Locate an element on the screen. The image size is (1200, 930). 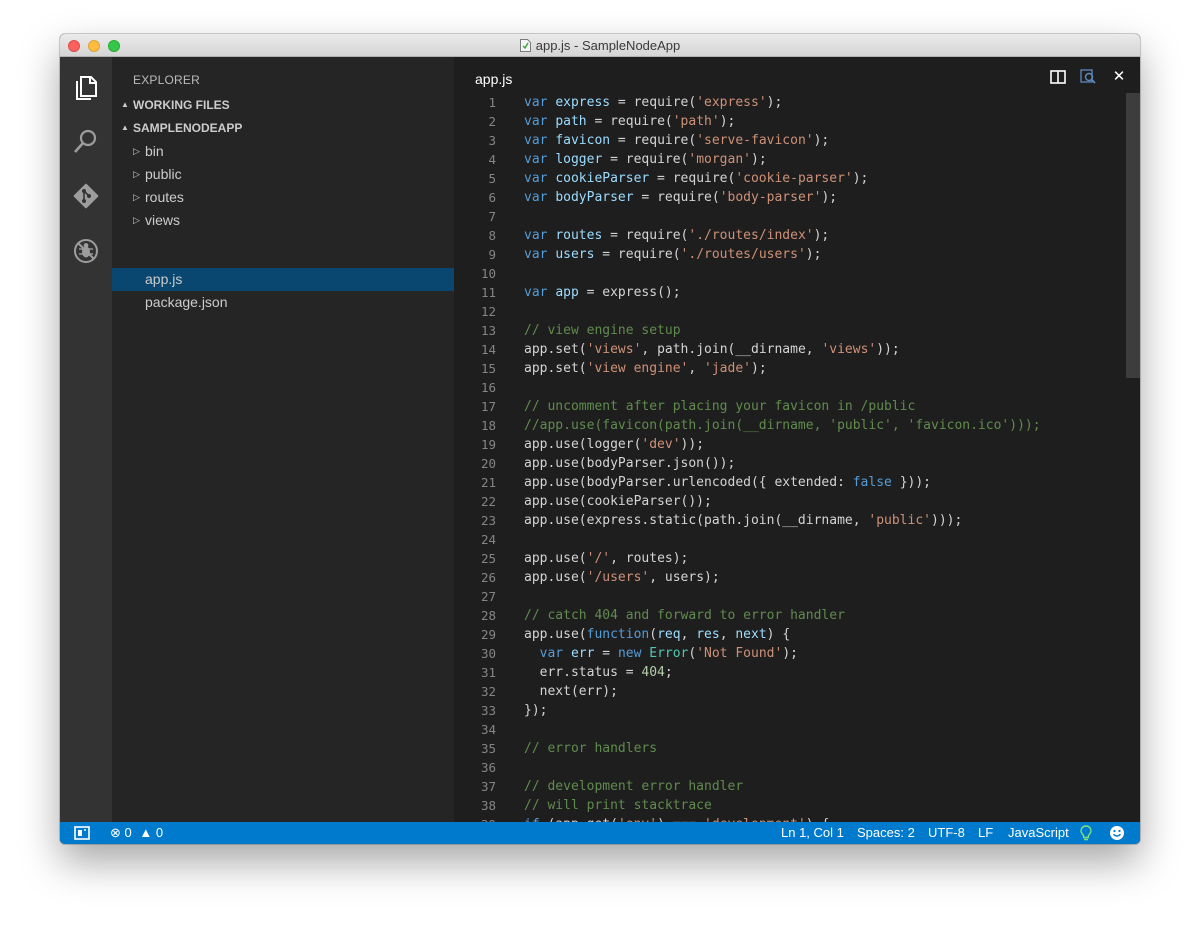
tree-item-app-js: app.js is located at coordinates (283, 279).